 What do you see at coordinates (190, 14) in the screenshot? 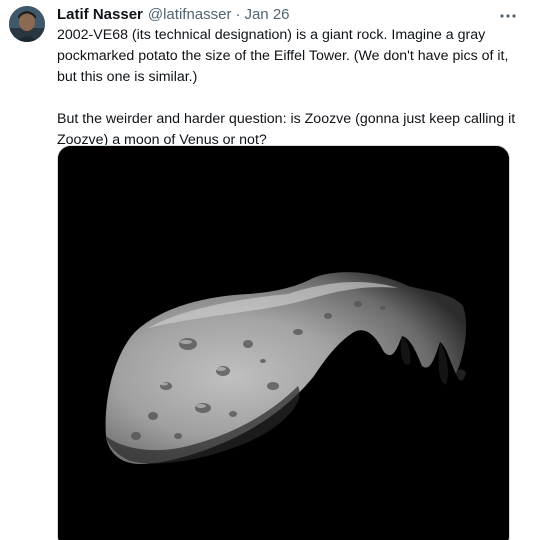
I see `author-handle: @latifnasser` at bounding box center [190, 14].